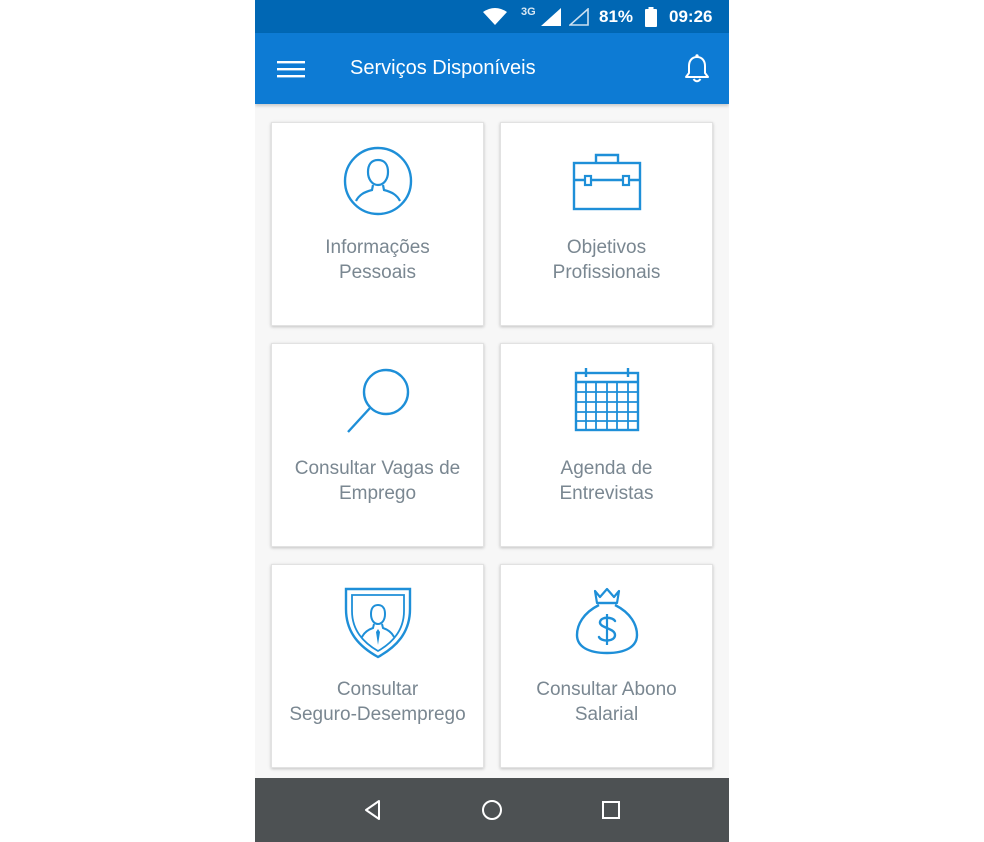 This screenshot has height=842, width=984. What do you see at coordinates (377, 445) in the screenshot?
I see `tile-consultar-vagas: Consultar Vagas de Emprego` at bounding box center [377, 445].